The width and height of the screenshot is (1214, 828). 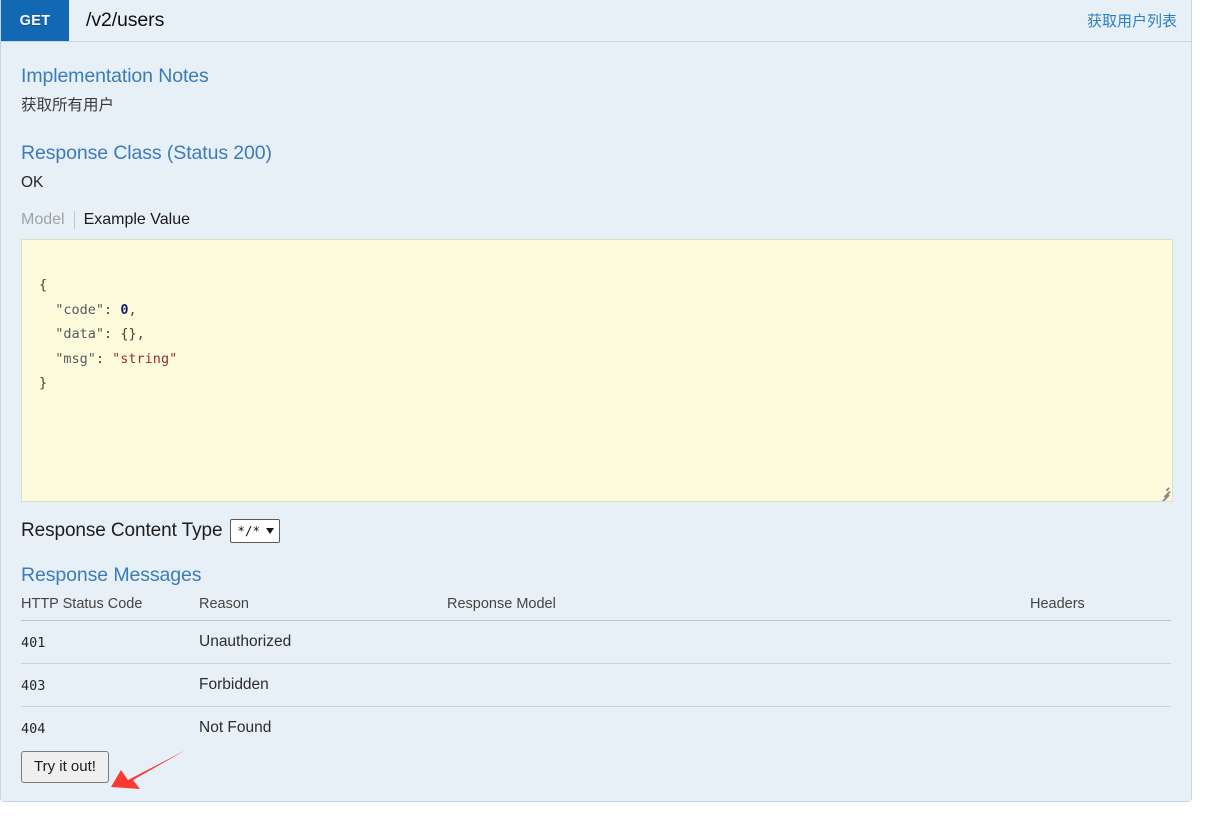 I want to click on response-content-type-select: */*, so click(x=255, y=530).